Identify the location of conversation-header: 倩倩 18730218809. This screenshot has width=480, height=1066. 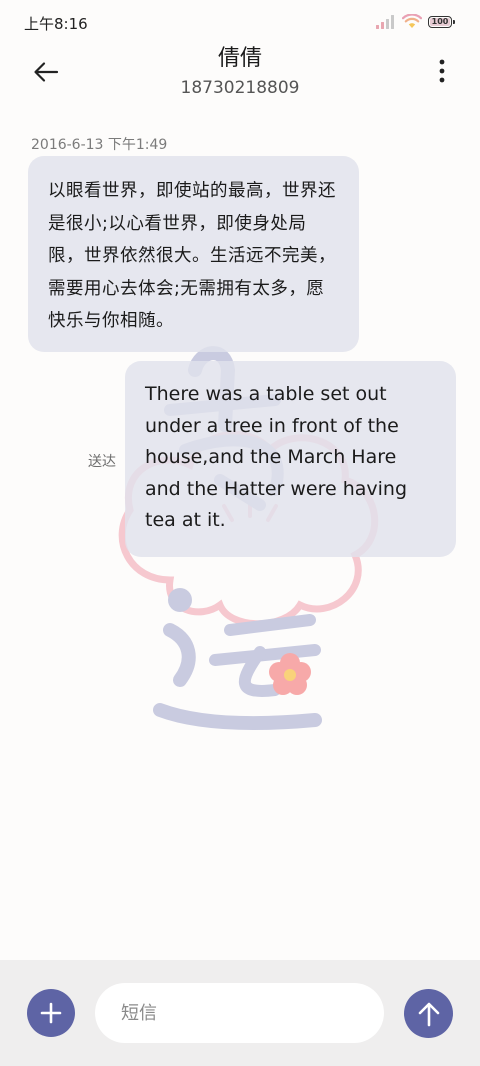
(240, 74).